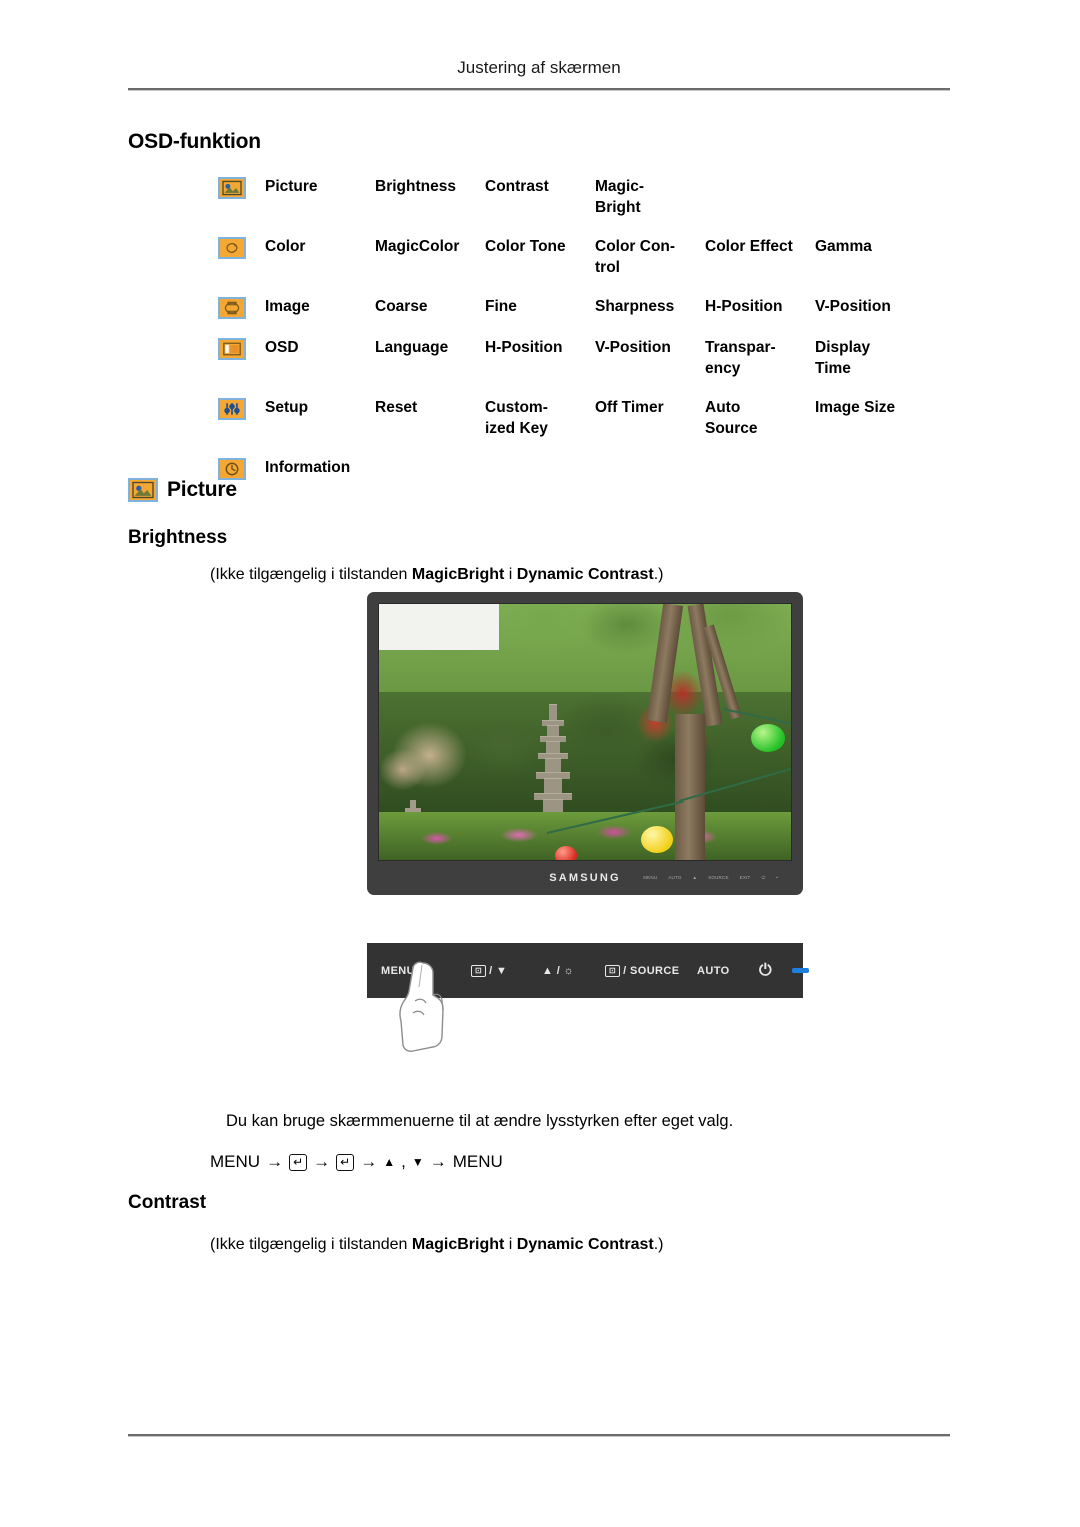 The width and height of the screenshot is (1080, 1527). I want to click on osd-option: Magic- Bright, so click(620, 197).